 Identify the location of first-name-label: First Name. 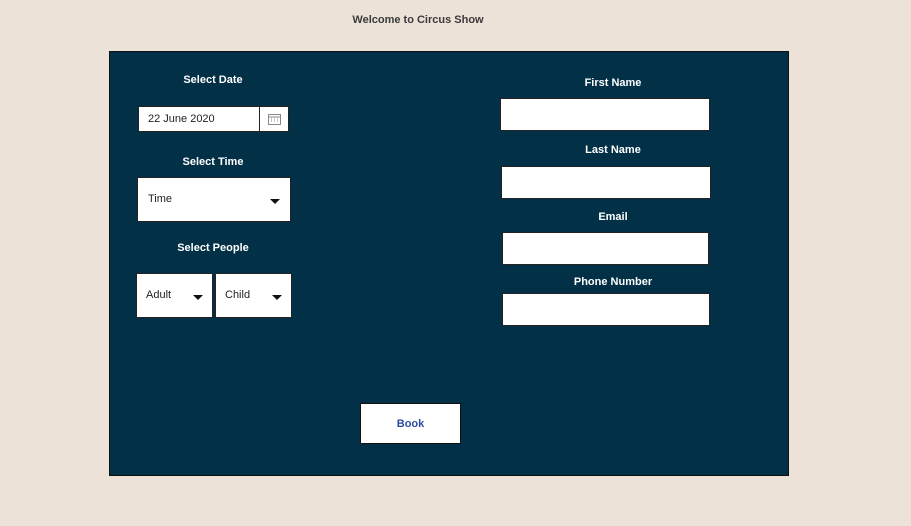
(613, 83).